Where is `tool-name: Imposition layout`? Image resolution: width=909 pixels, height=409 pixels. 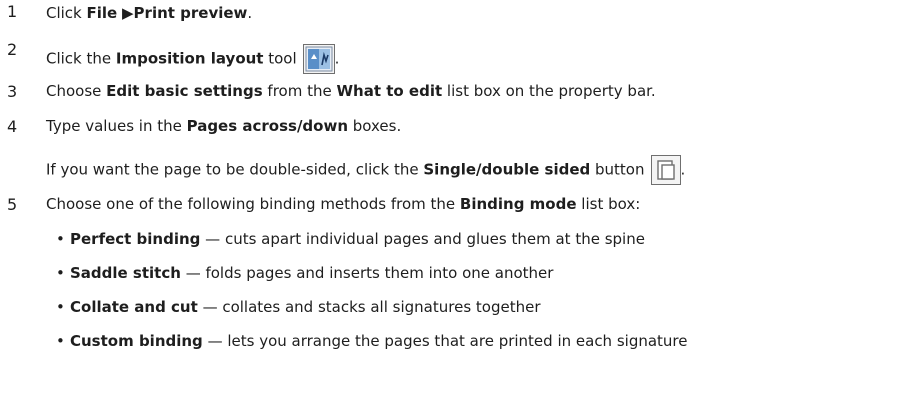
tool-name: Imposition layout is located at coordinates (189, 58).